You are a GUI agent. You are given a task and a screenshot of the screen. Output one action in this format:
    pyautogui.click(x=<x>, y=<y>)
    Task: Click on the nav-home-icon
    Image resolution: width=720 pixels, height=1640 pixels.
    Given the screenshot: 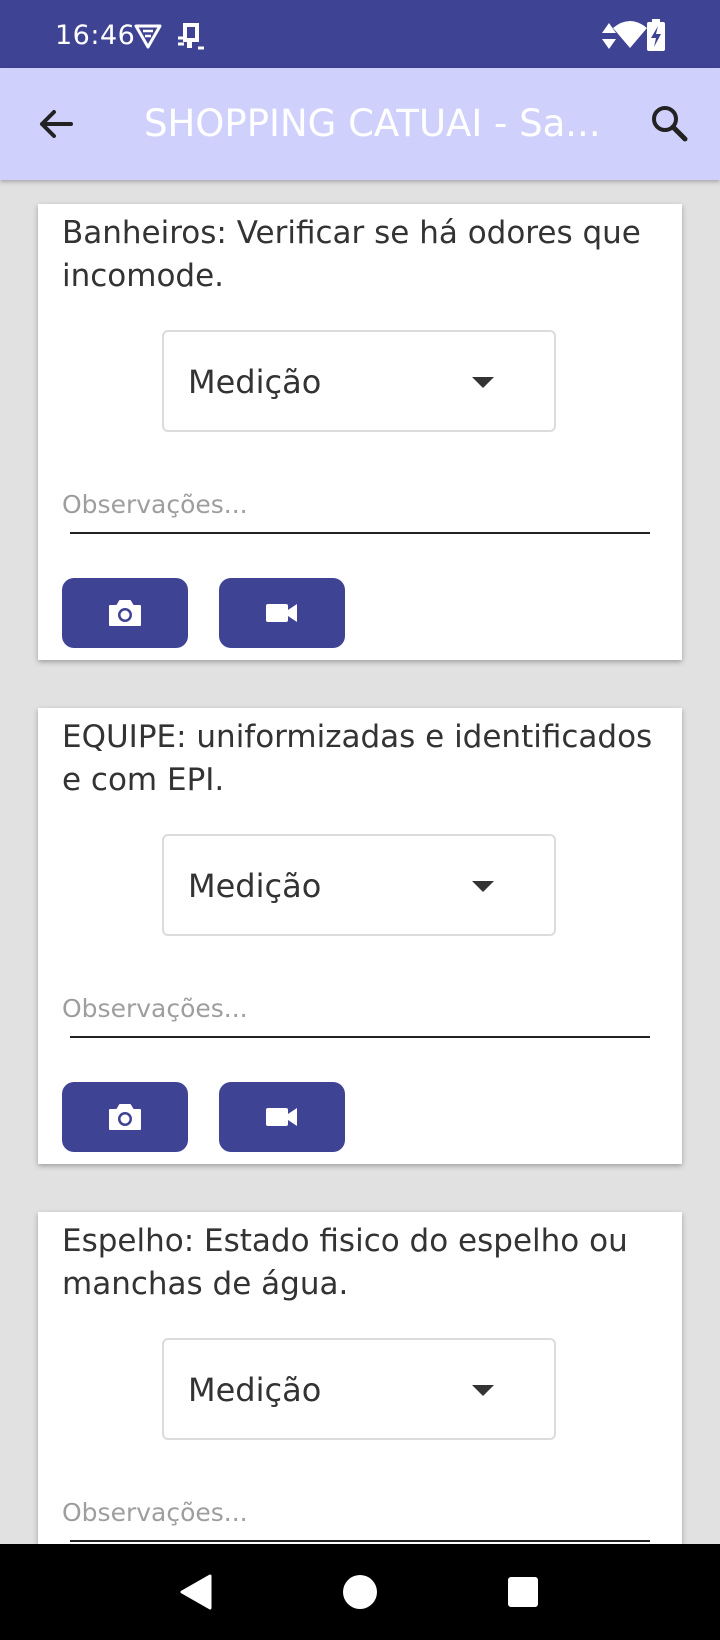 What is the action you would take?
    pyautogui.click(x=360, y=1592)
    